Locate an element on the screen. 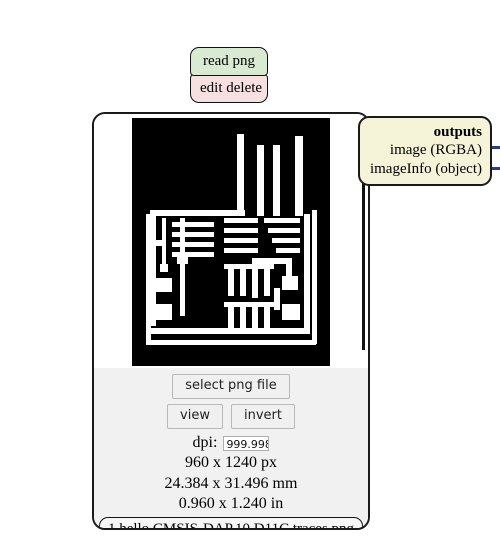 The width and height of the screenshot is (500, 536). size-inches: 0.960 x 1.240 in is located at coordinates (231, 504).